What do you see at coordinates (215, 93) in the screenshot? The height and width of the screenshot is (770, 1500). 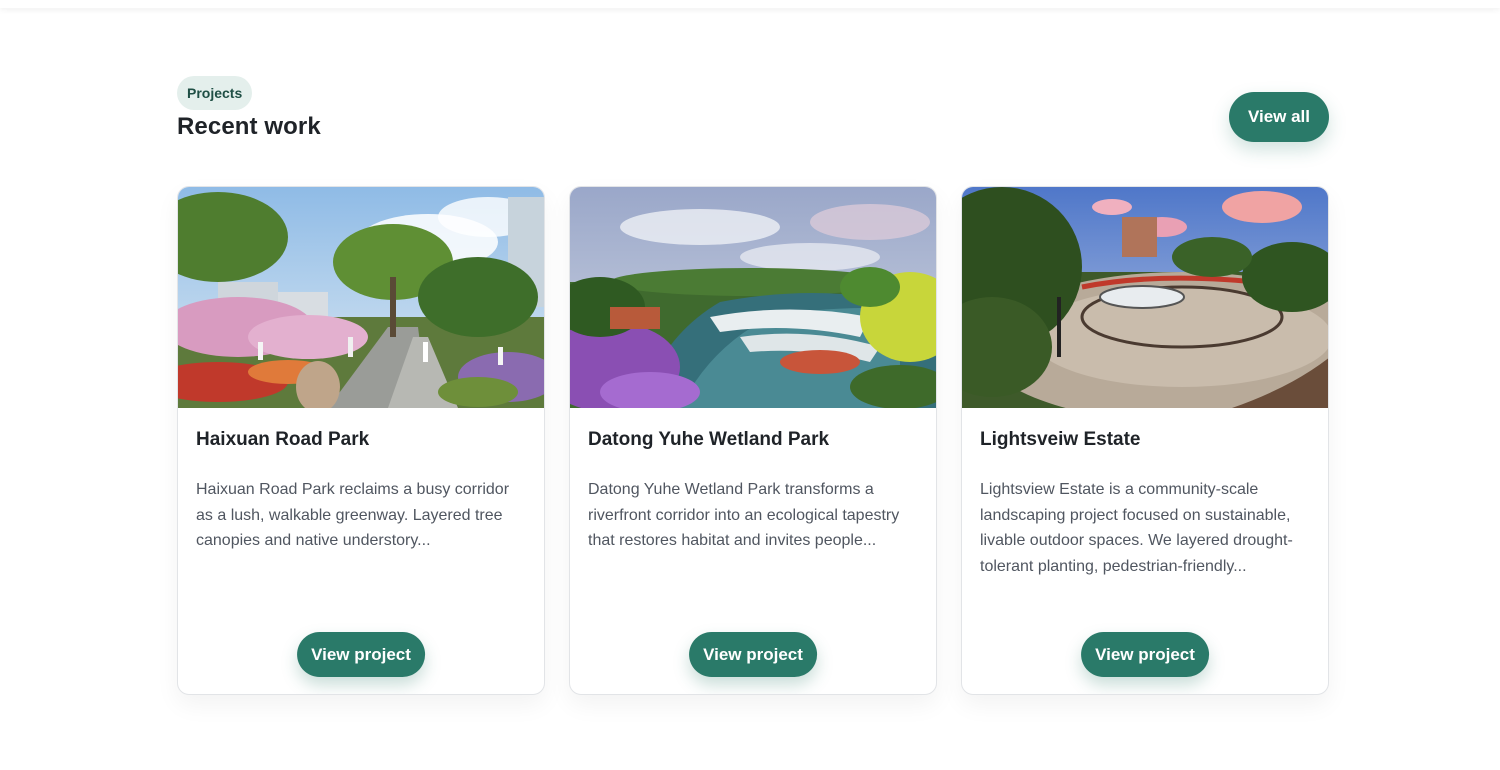 I see `section-eyebrow-badge: Projects` at bounding box center [215, 93].